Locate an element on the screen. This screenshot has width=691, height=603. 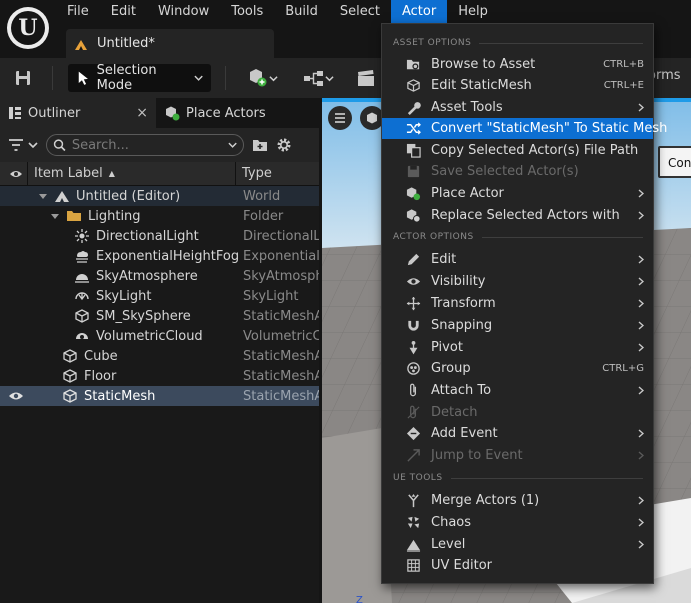
detach-icon is located at coordinates (413, 412).